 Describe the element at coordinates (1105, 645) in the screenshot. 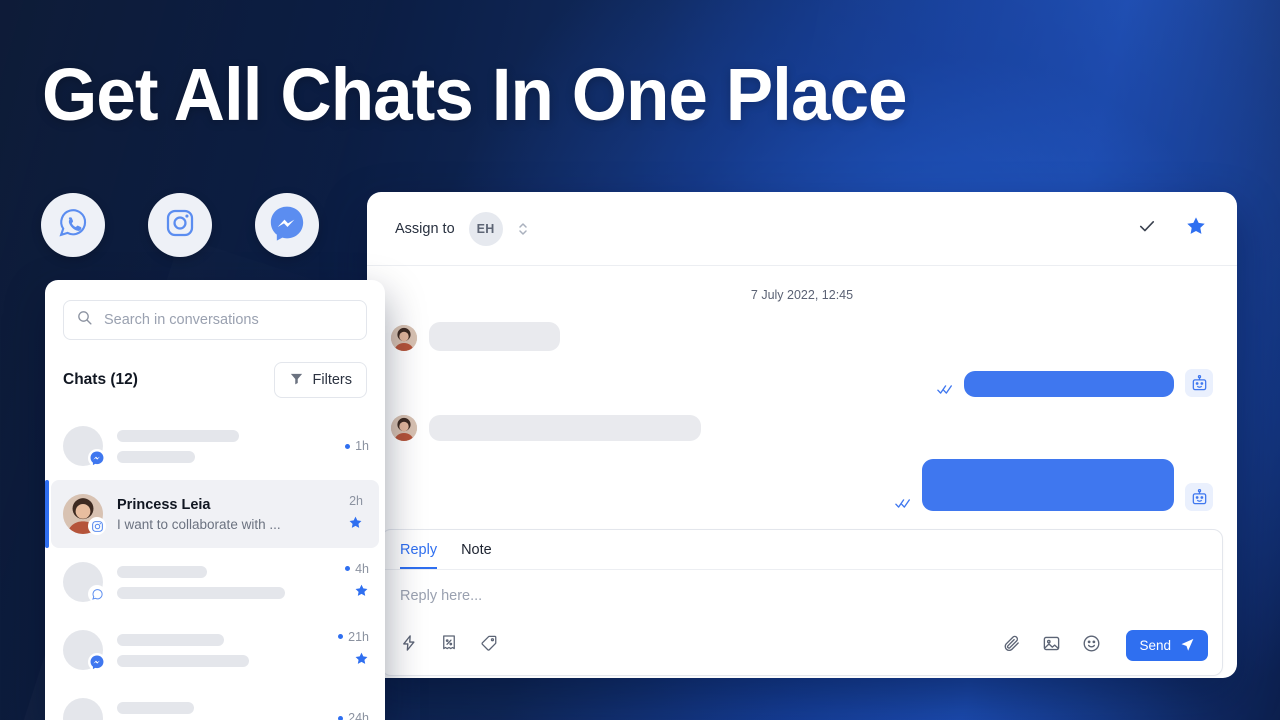

I see `composer-tools-right: Send` at that location.